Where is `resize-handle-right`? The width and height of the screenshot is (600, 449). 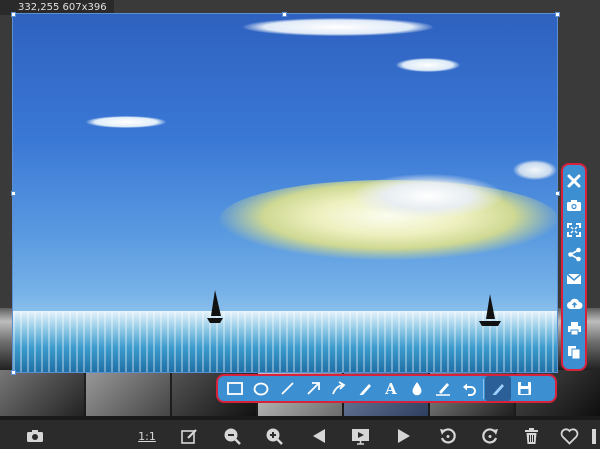
resize-handle-right is located at coordinates (557, 193).